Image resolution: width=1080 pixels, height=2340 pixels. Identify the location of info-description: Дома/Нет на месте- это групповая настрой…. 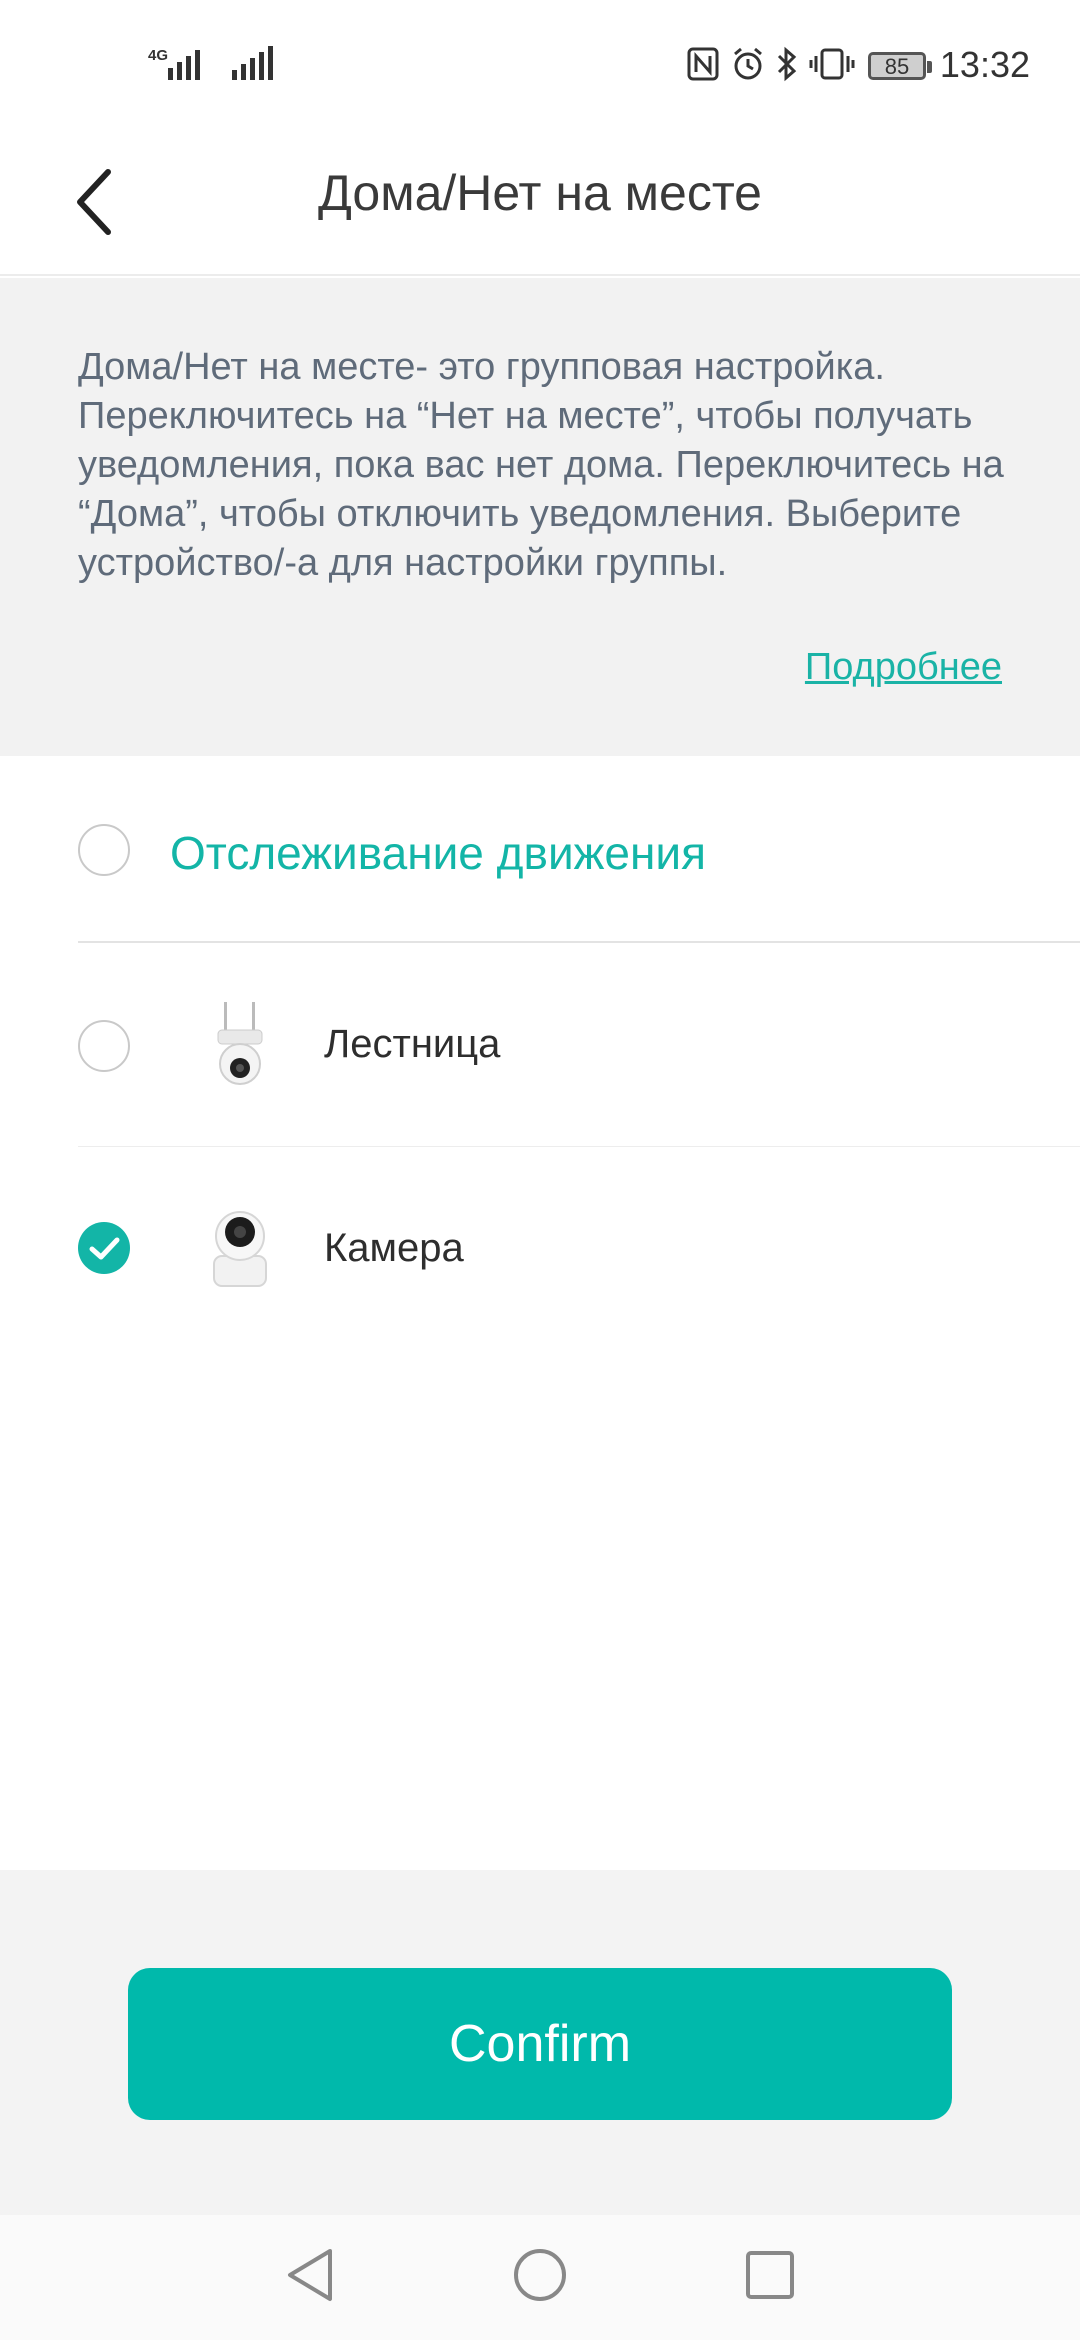
(541, 465).